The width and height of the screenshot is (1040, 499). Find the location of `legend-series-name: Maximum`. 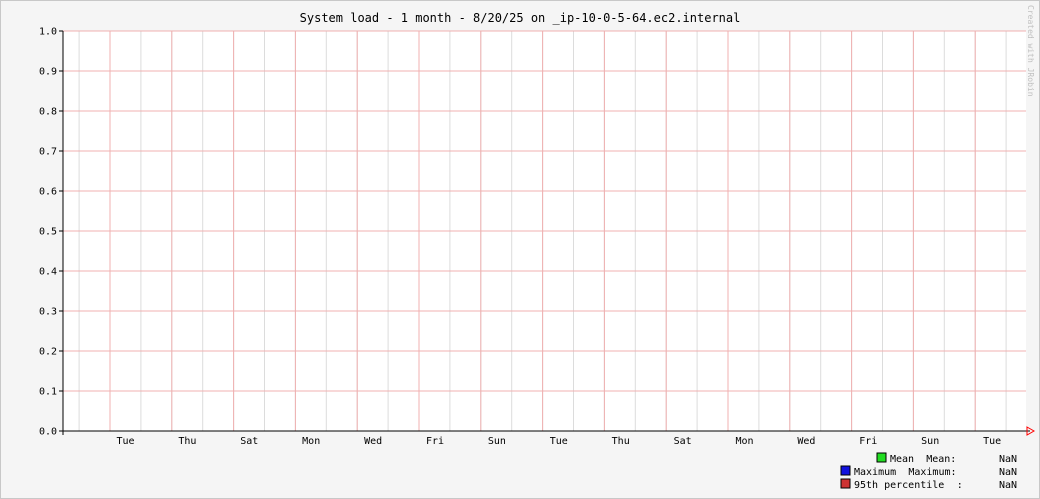

legend-series-name: Maximum is located at coordinates (875, 472).